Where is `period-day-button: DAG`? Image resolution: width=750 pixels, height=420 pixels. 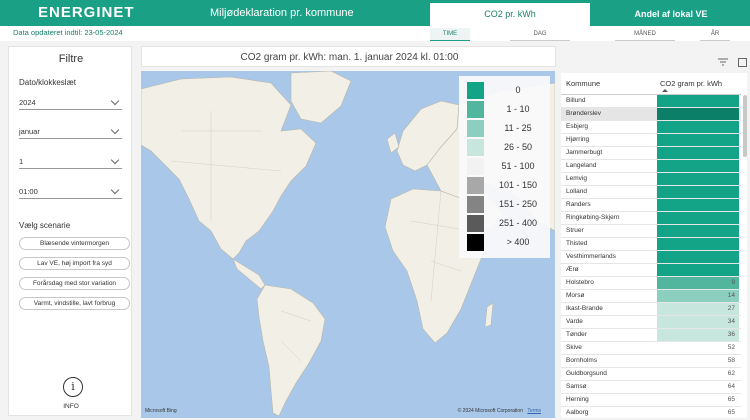
period-day-button: DAG is located at coordinates (540, 34).